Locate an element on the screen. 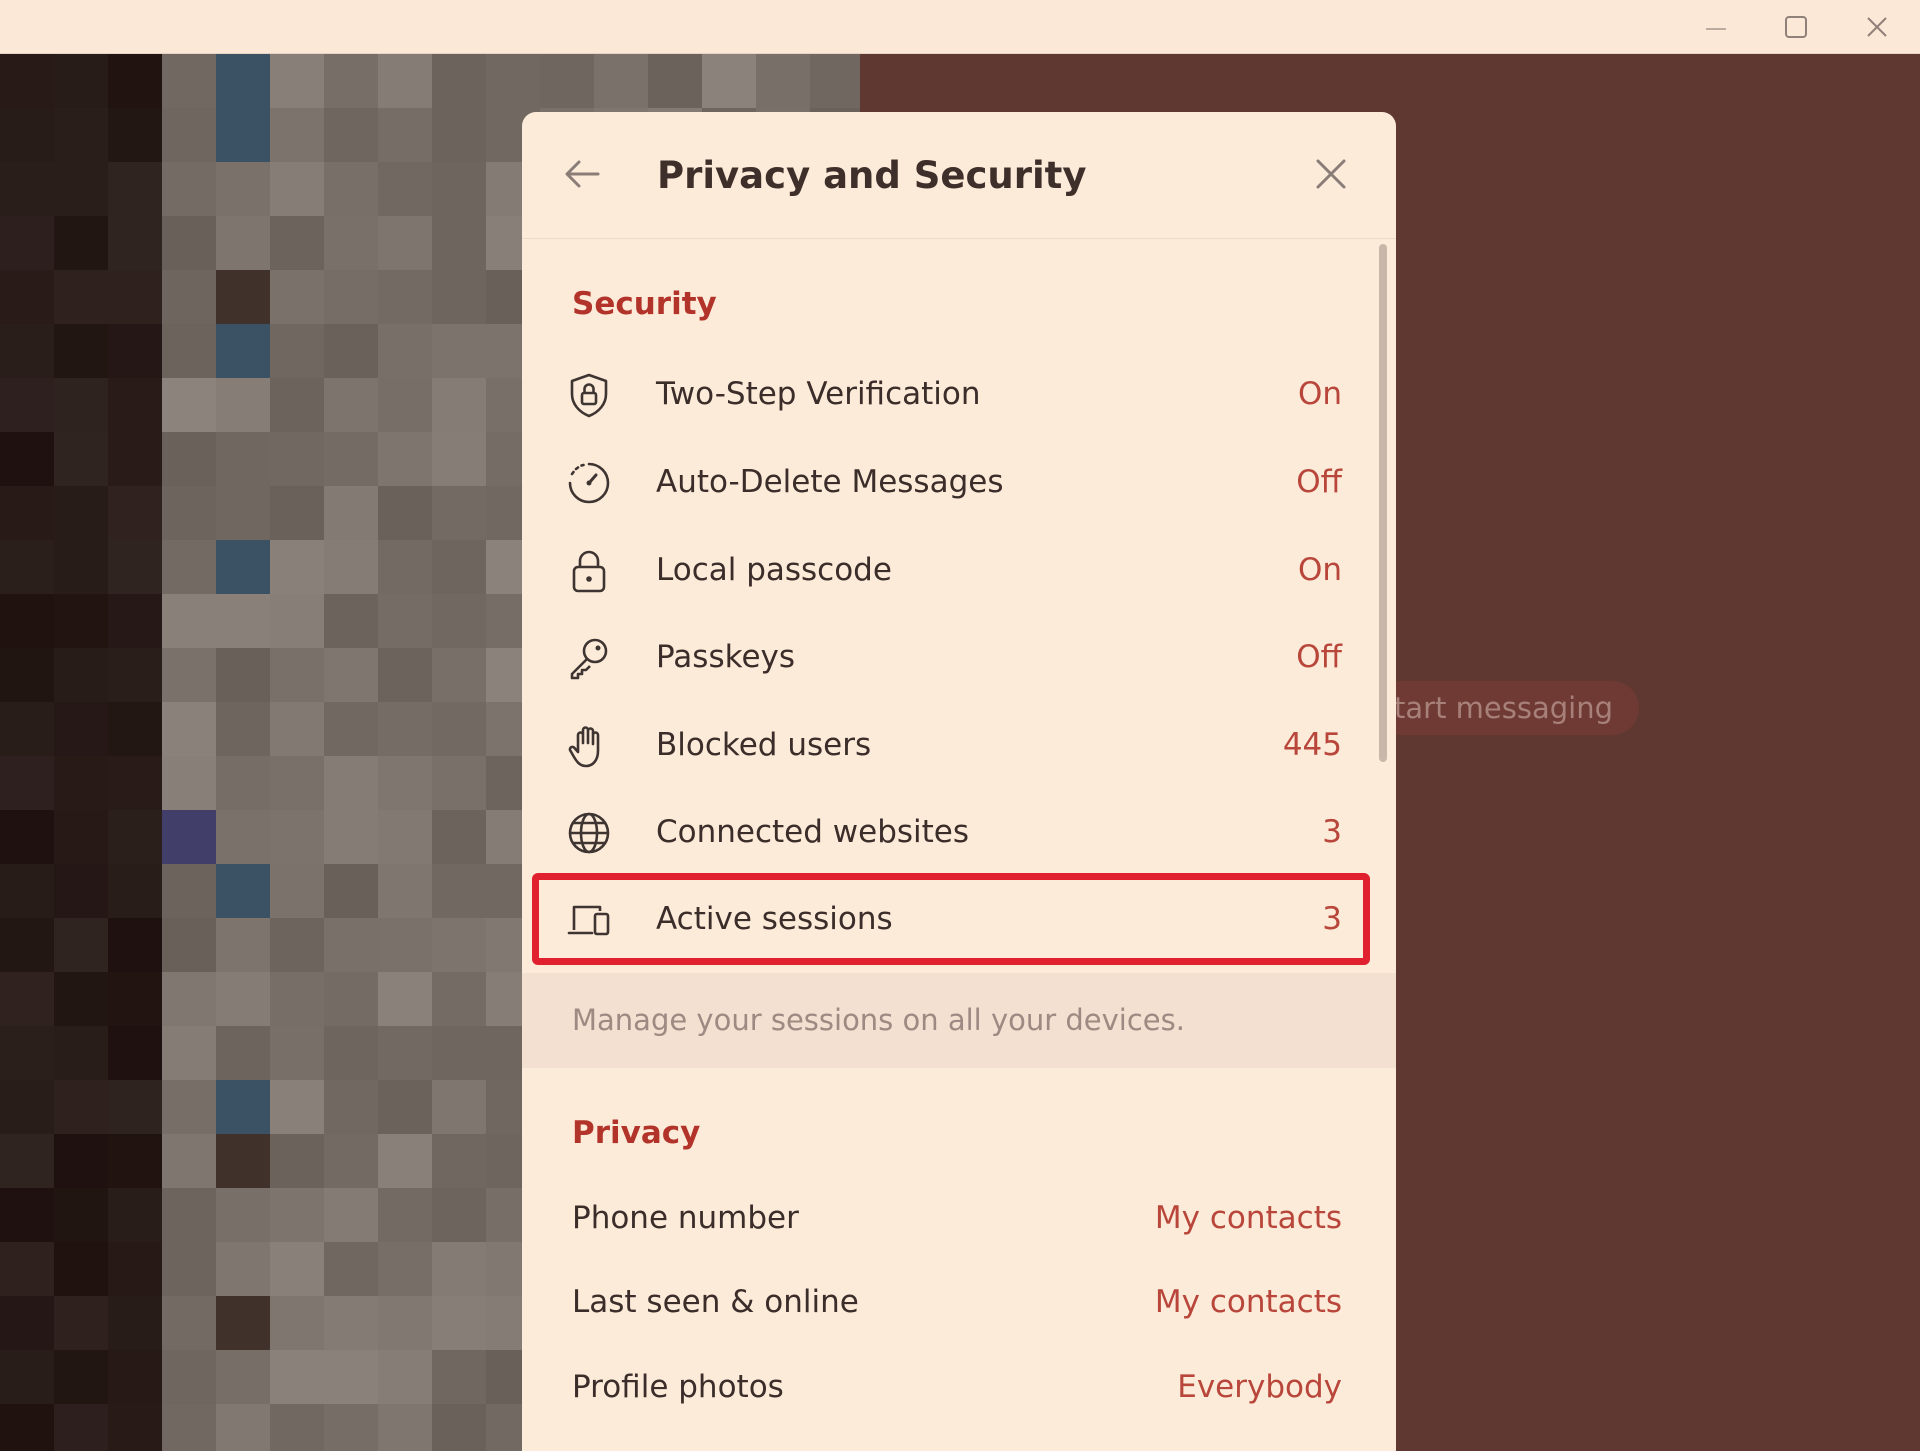  minimize-icon is located at coordinates (1716, 29).